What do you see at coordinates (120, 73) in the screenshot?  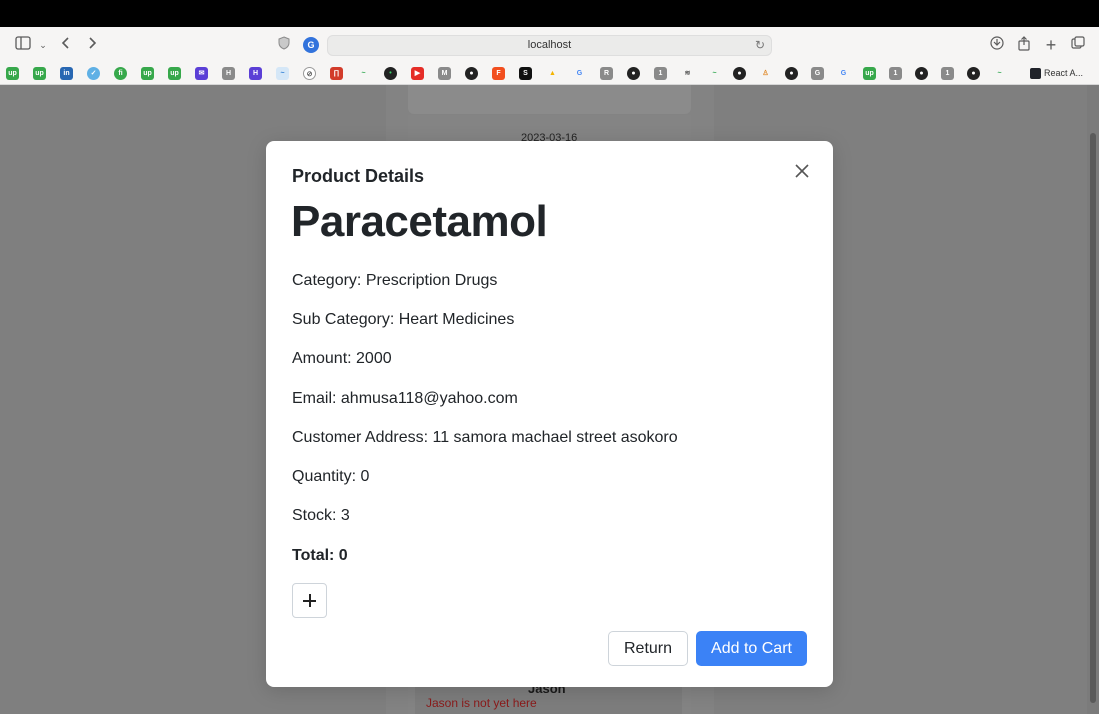 I see `bookmark-fiverr-icon: fi` at bounding box center [120, 73].